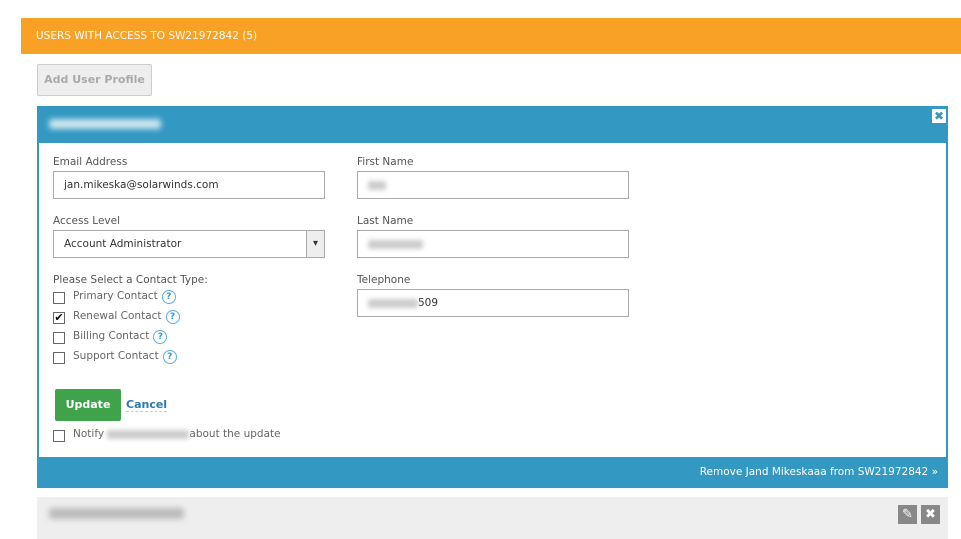 The width and height of the screenshot is (961, 539). I want to click on last-name-label: Last Name, so click(385, 221).